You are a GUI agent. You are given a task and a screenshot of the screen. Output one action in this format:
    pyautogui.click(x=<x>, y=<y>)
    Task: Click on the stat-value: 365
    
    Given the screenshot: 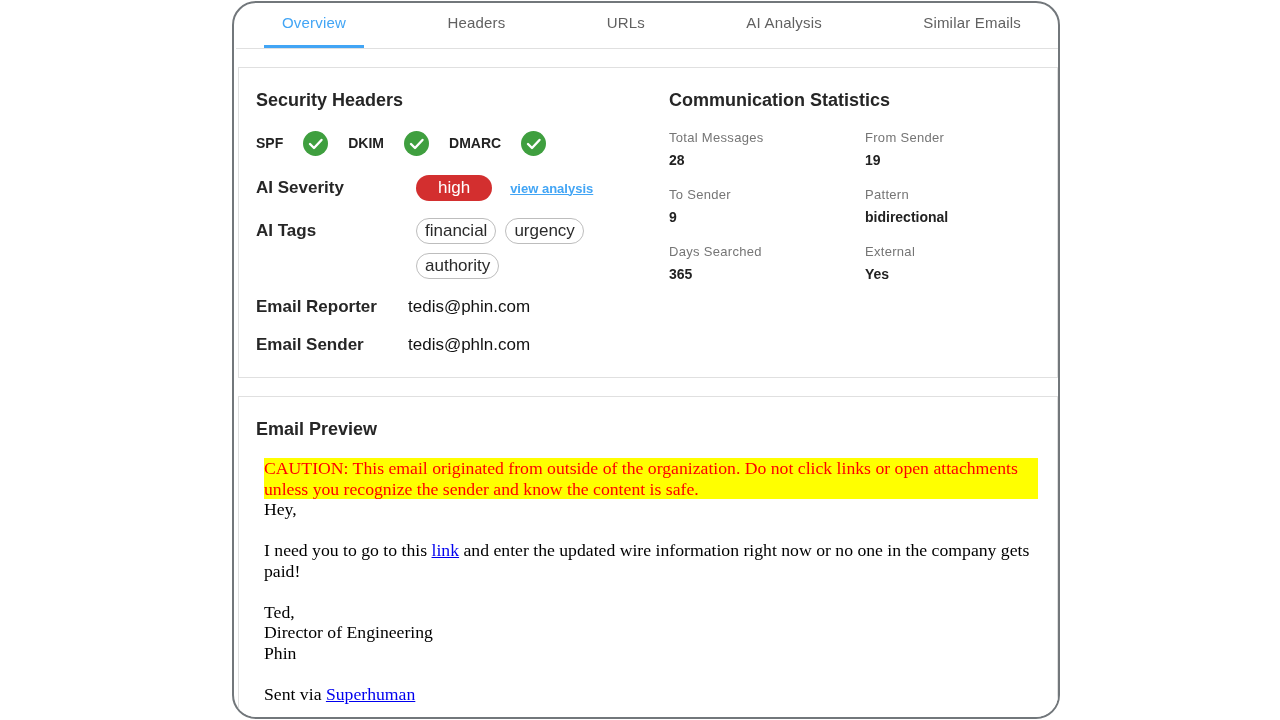 What is the action you would take?
    pyautogui.click(x=681, y=274)
    